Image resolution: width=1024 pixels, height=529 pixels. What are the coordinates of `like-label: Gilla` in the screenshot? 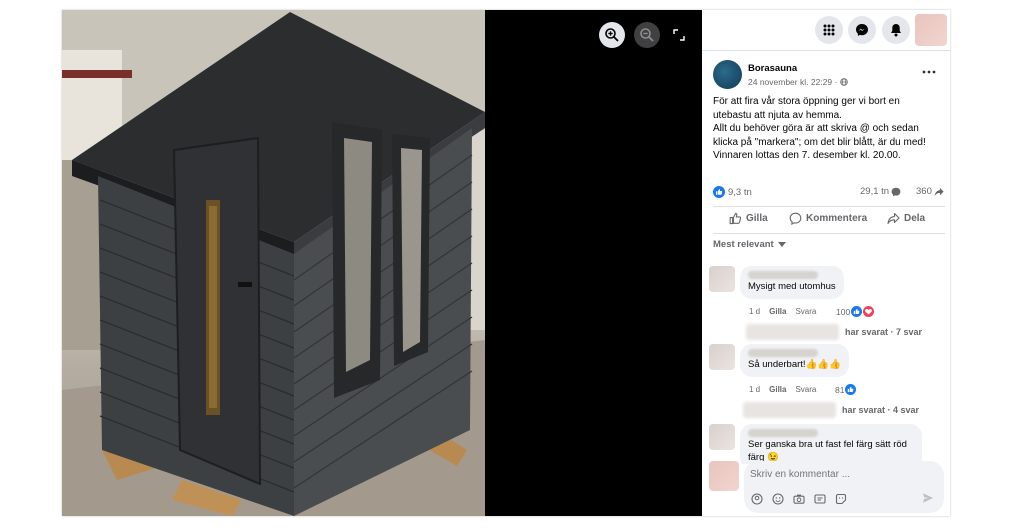 It's located at (757, 218).